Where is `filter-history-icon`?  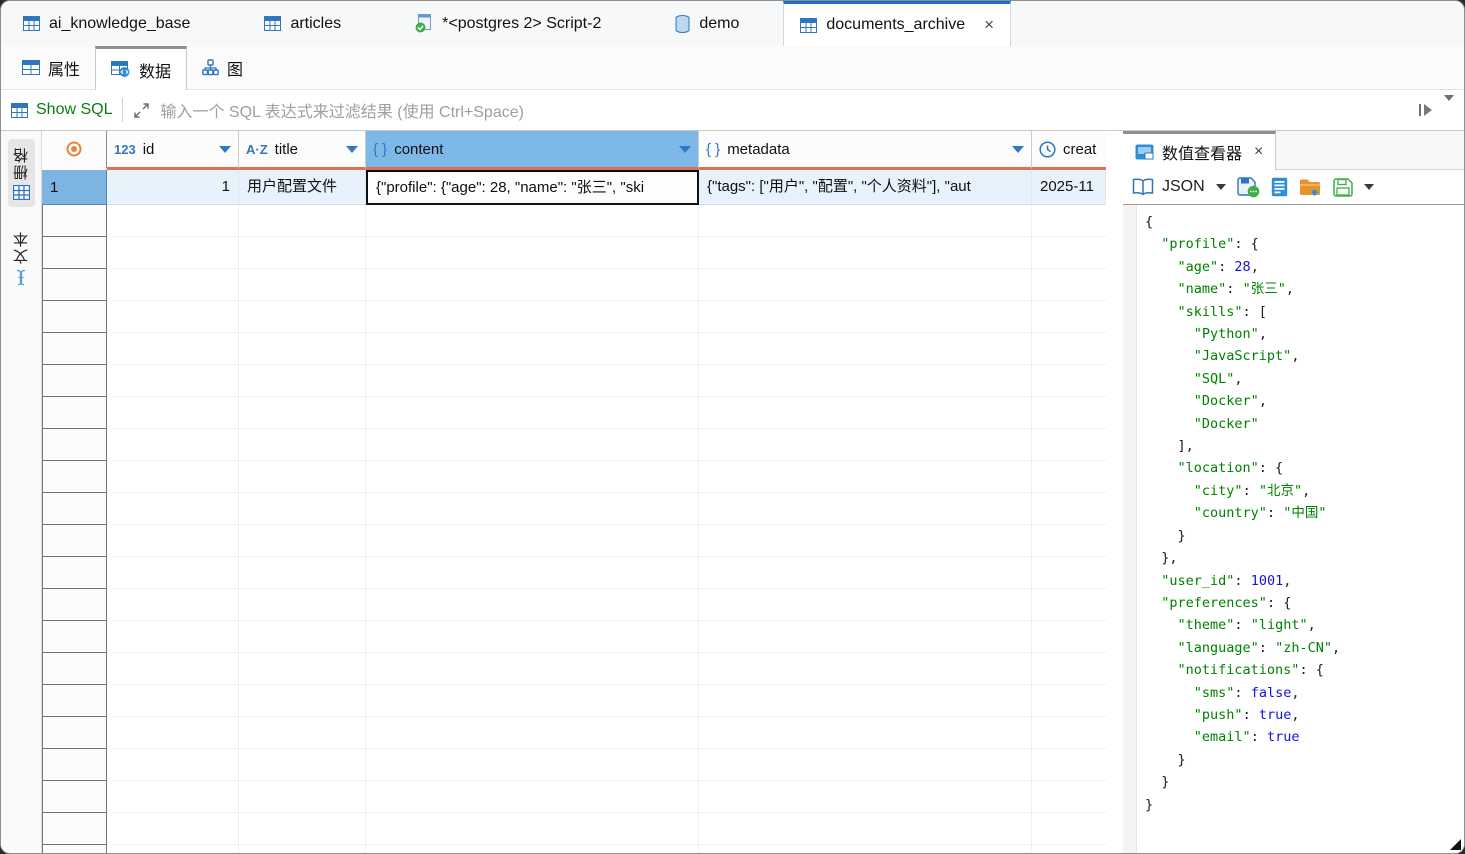
filter-history-icon is located at coordinates (1449, 107).